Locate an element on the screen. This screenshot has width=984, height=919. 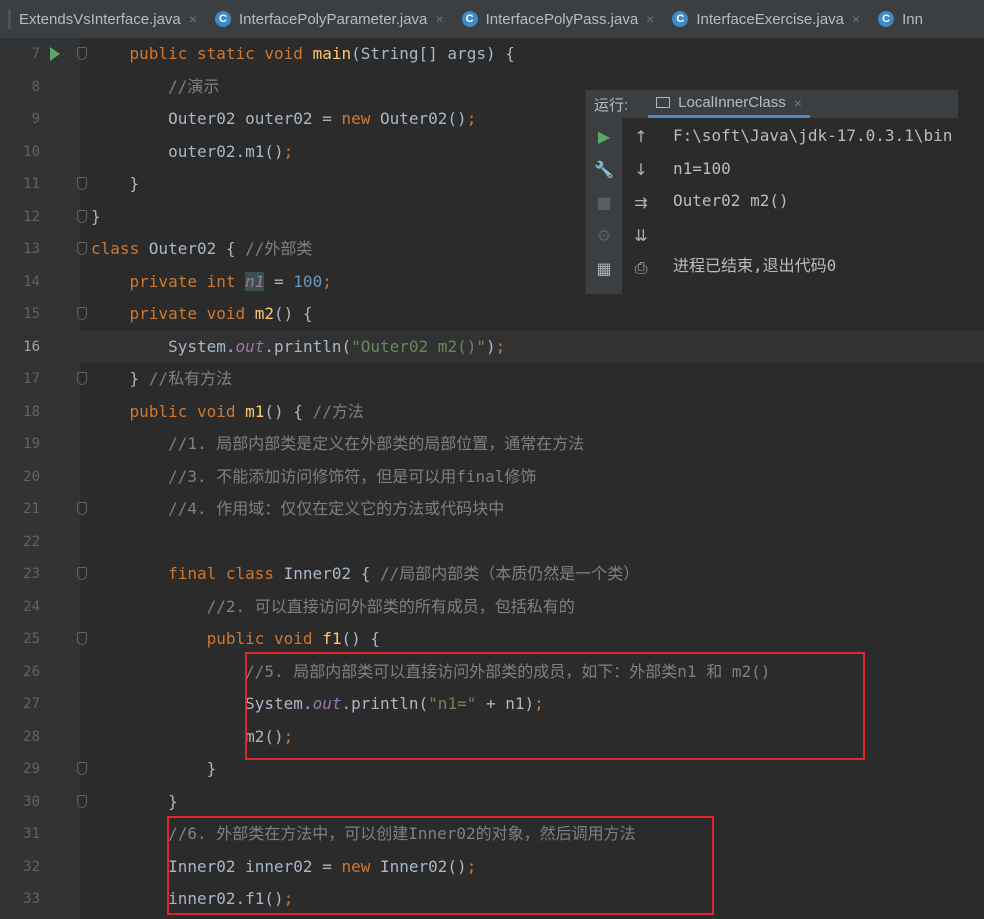
code-line: 24 //2. 可以直接访问外部类的所有成员，包括私有的 is located at coordinates (492, 607).